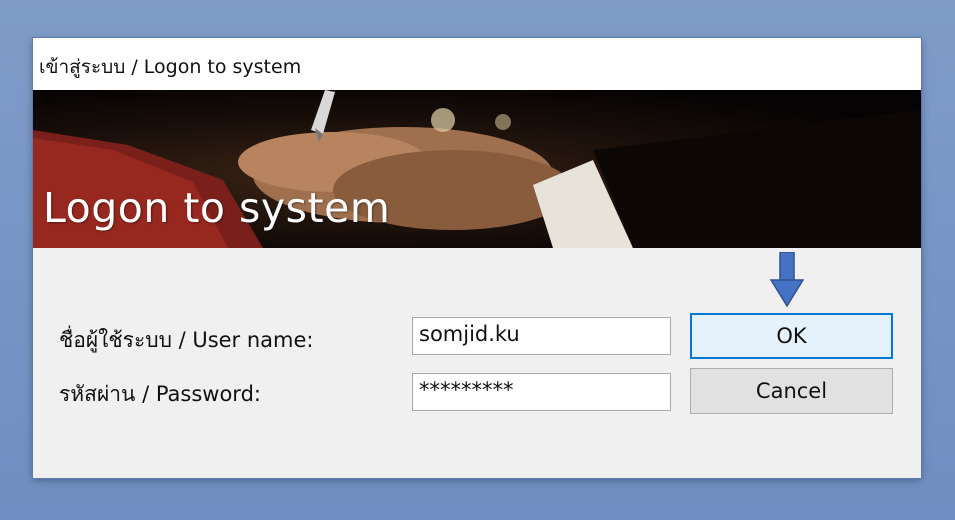  What do you see at coordinates (791, 391) in the screenshot?
I see `cancel-button: Cancel` at bounding box center [791, 391].